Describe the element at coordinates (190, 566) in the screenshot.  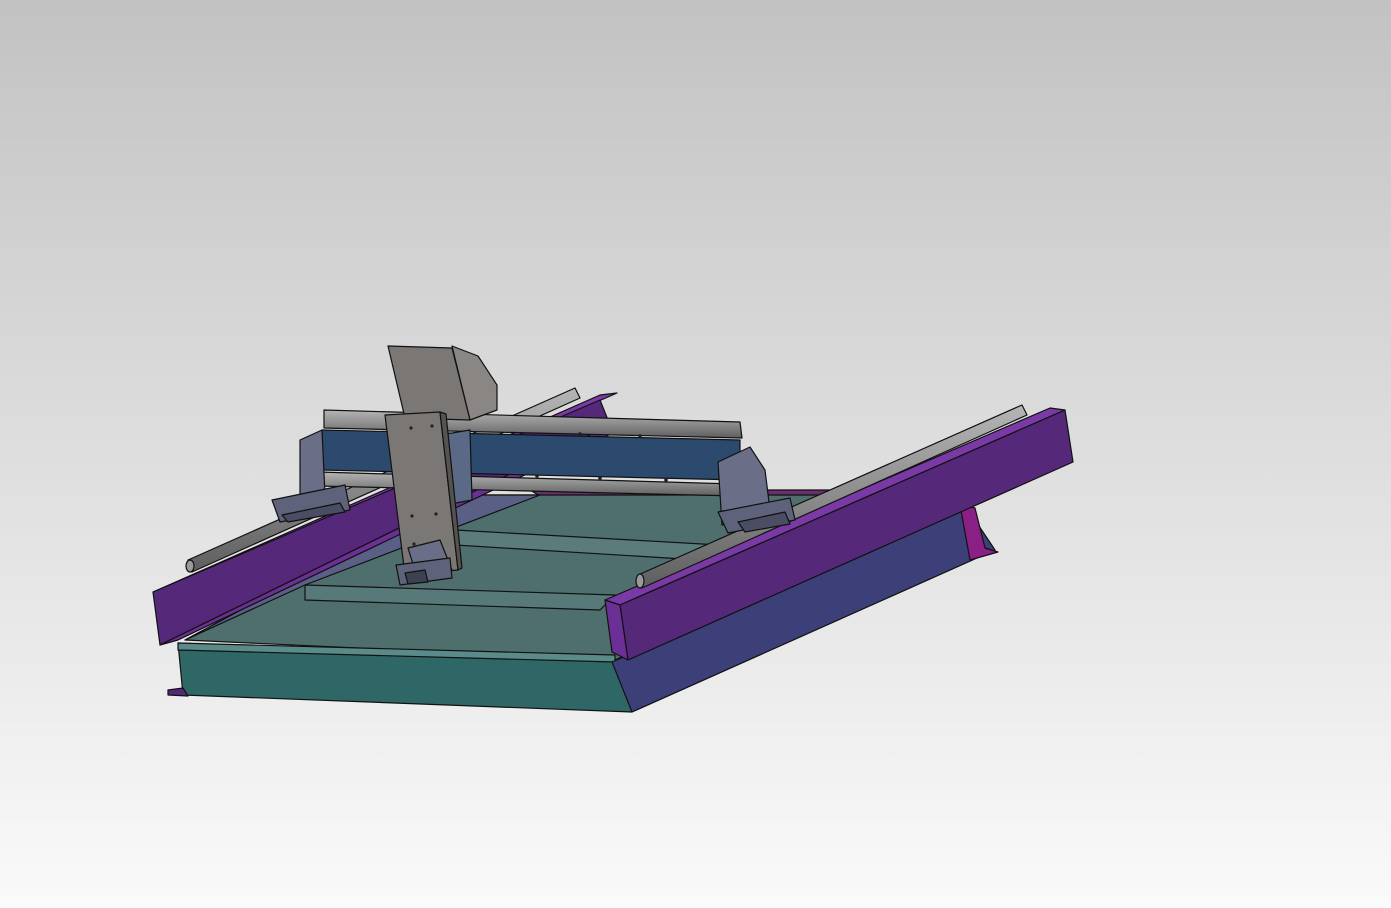
I see `left-rail-end-cap` at that location.